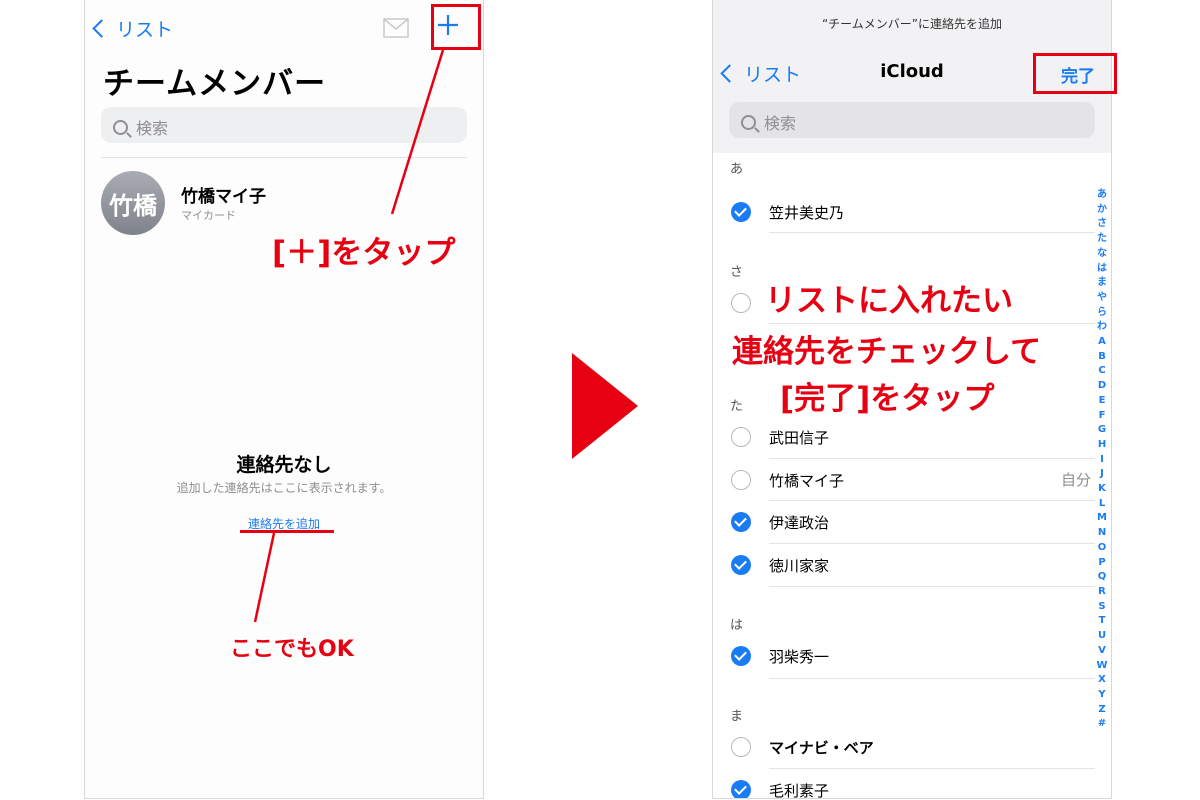  Describe the element at coordinates (912, 747) in the screenshot. I see `list-item: マイナビ・ベア` at that location.